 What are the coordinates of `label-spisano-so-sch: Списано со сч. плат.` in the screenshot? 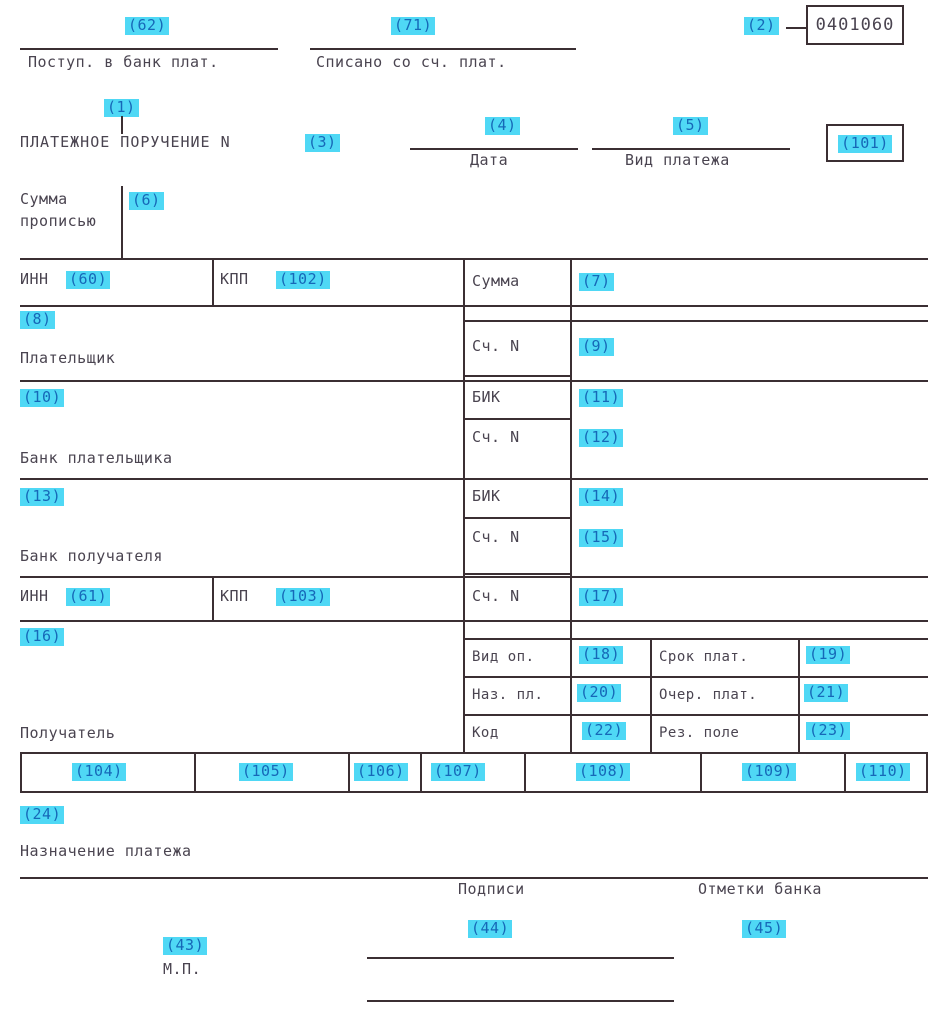 It's located at (411, 62).